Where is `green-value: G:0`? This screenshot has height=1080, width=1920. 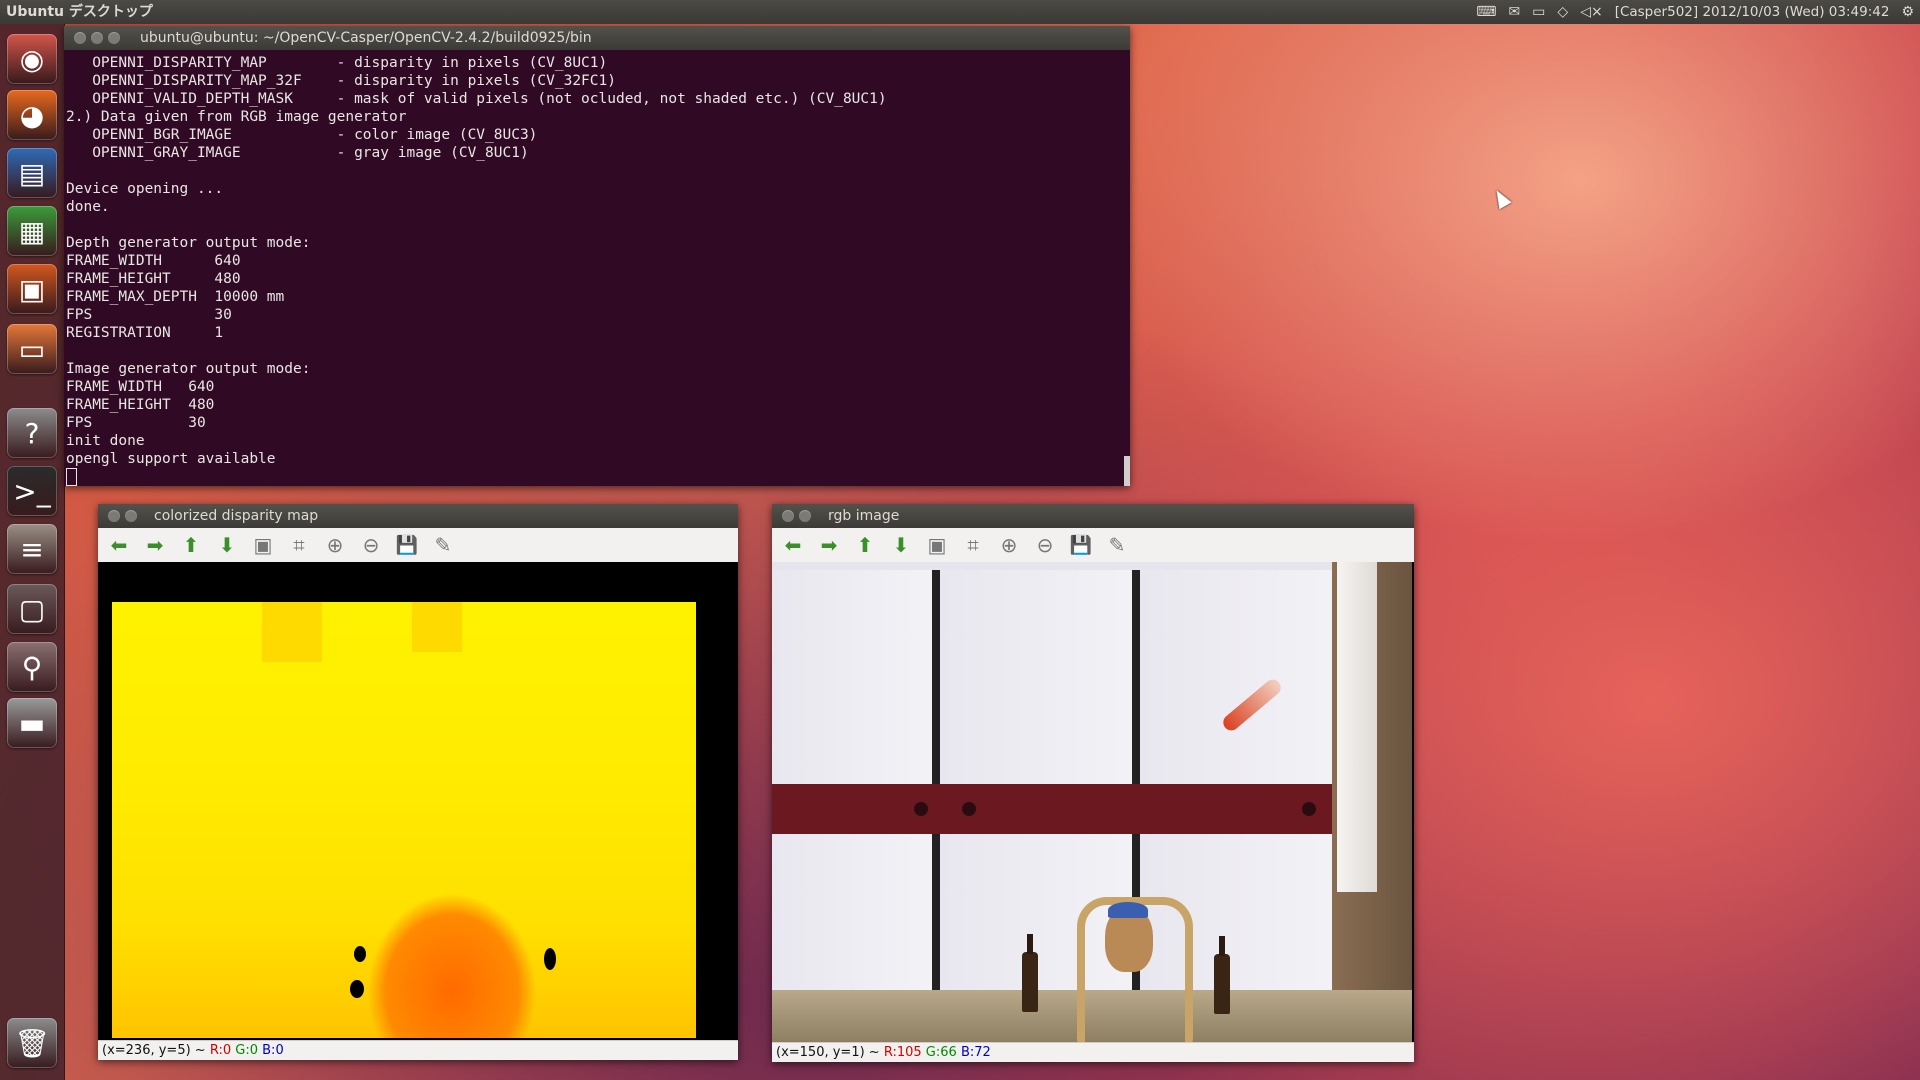
green-value: G:0 is located at coordinates (246, 1050).